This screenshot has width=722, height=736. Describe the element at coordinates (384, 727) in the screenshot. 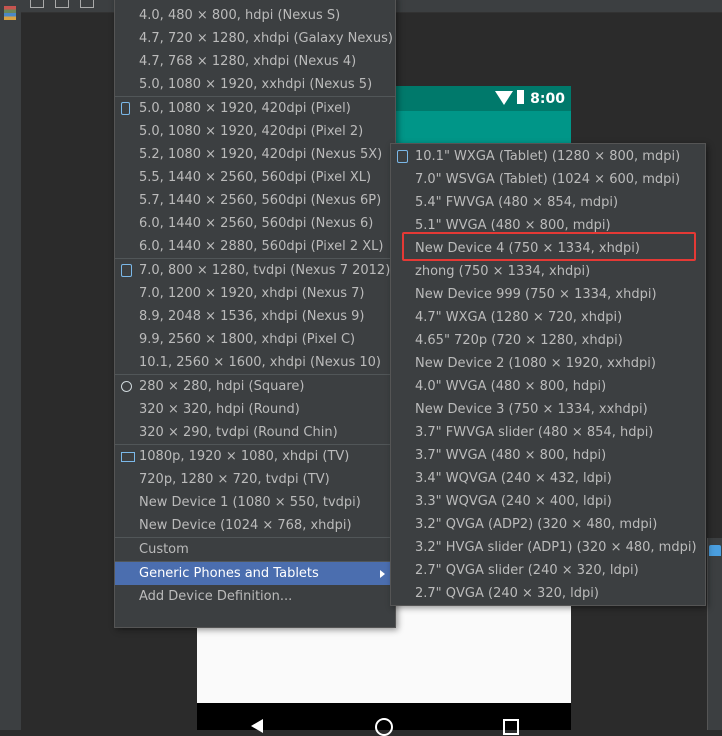

I see `home-icon` at that location.